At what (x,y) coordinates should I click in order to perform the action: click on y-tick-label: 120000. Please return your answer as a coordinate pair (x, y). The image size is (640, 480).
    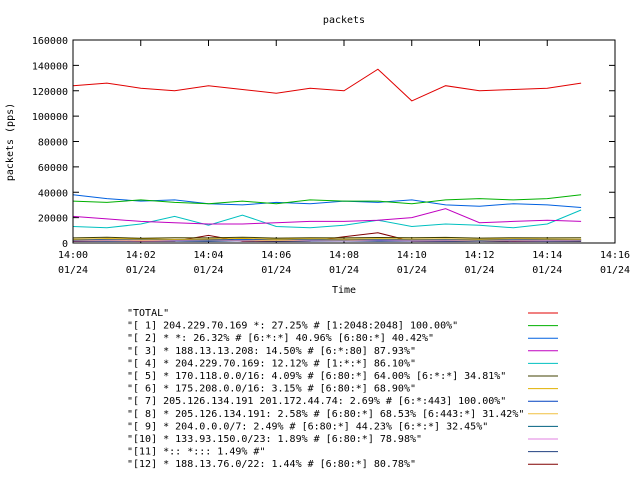
    Looking at the image, I should click on (50, 92).